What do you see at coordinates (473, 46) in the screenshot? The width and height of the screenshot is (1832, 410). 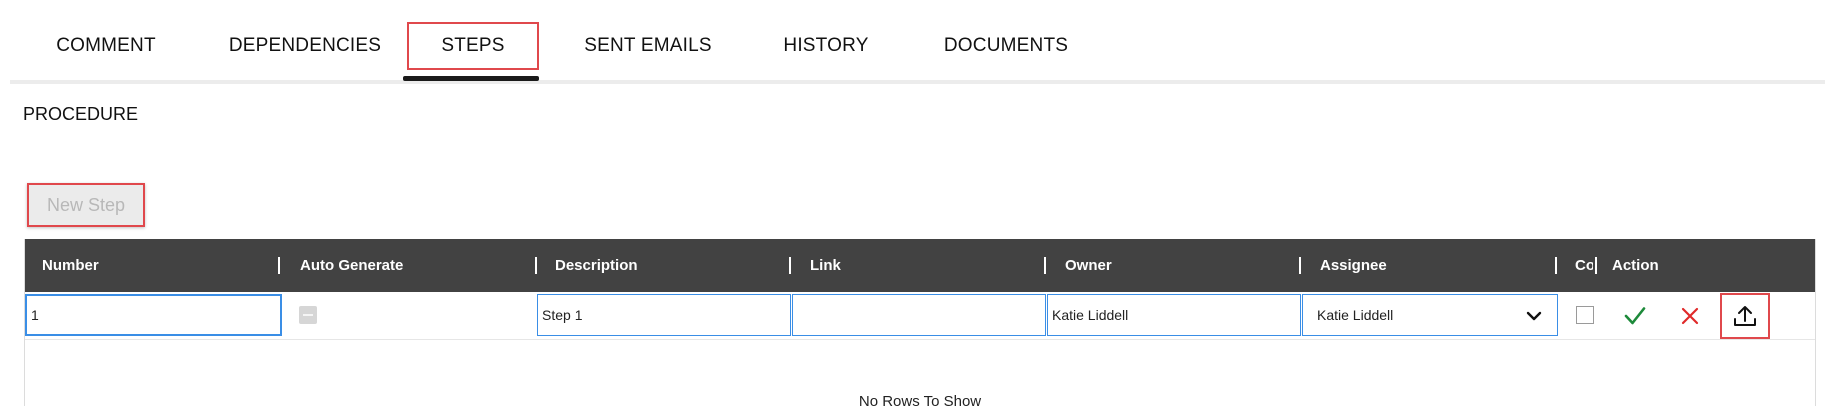 I see `tab-steps: STEPS` at bounding box center [473, 46].